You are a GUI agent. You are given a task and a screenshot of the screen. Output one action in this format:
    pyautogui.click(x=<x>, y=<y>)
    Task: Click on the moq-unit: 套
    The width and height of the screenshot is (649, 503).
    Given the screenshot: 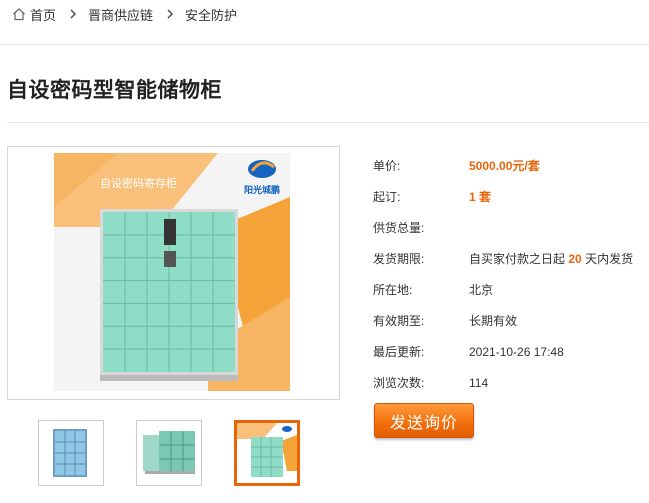 What is the action you would take?
    pyautogui.click(x=485, y=197)
    